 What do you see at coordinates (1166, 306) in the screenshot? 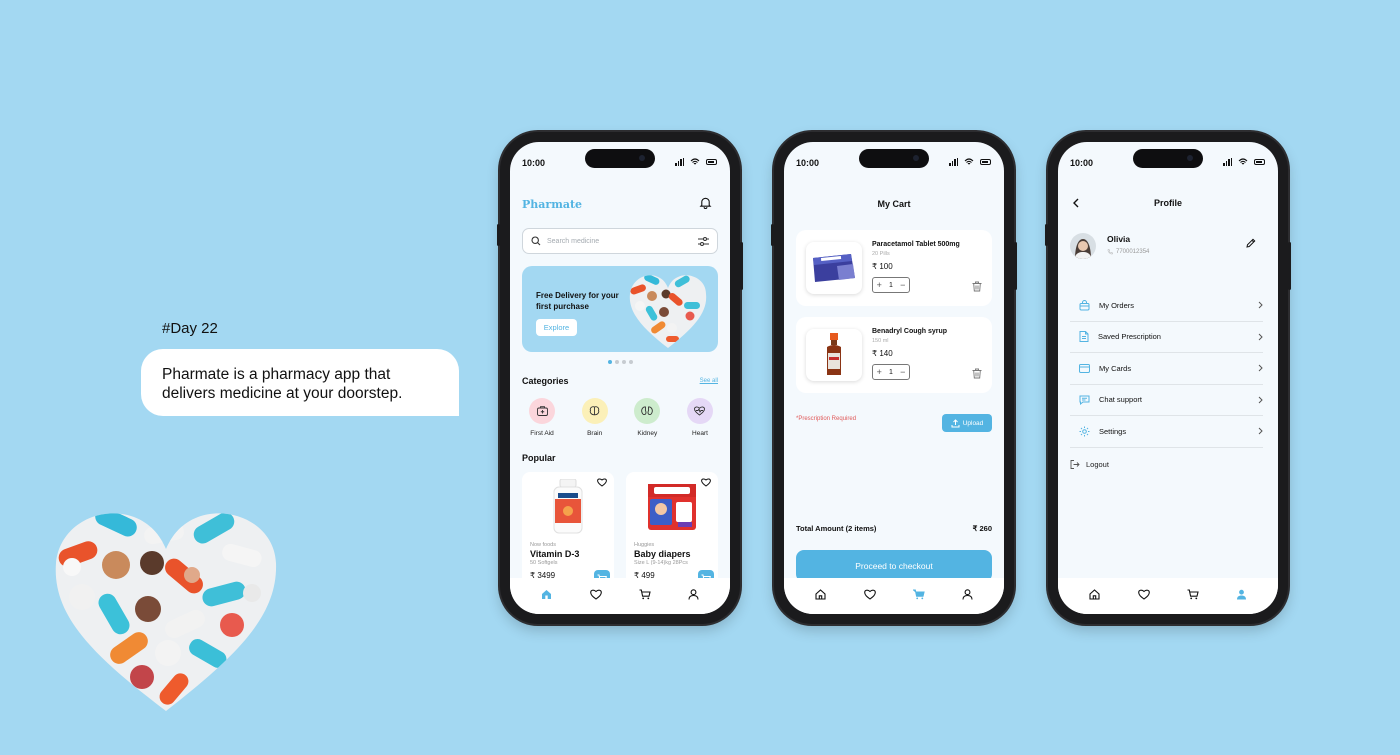
I see `menu-item-my-orders: My Orders` at bounding box center [1166, 306].